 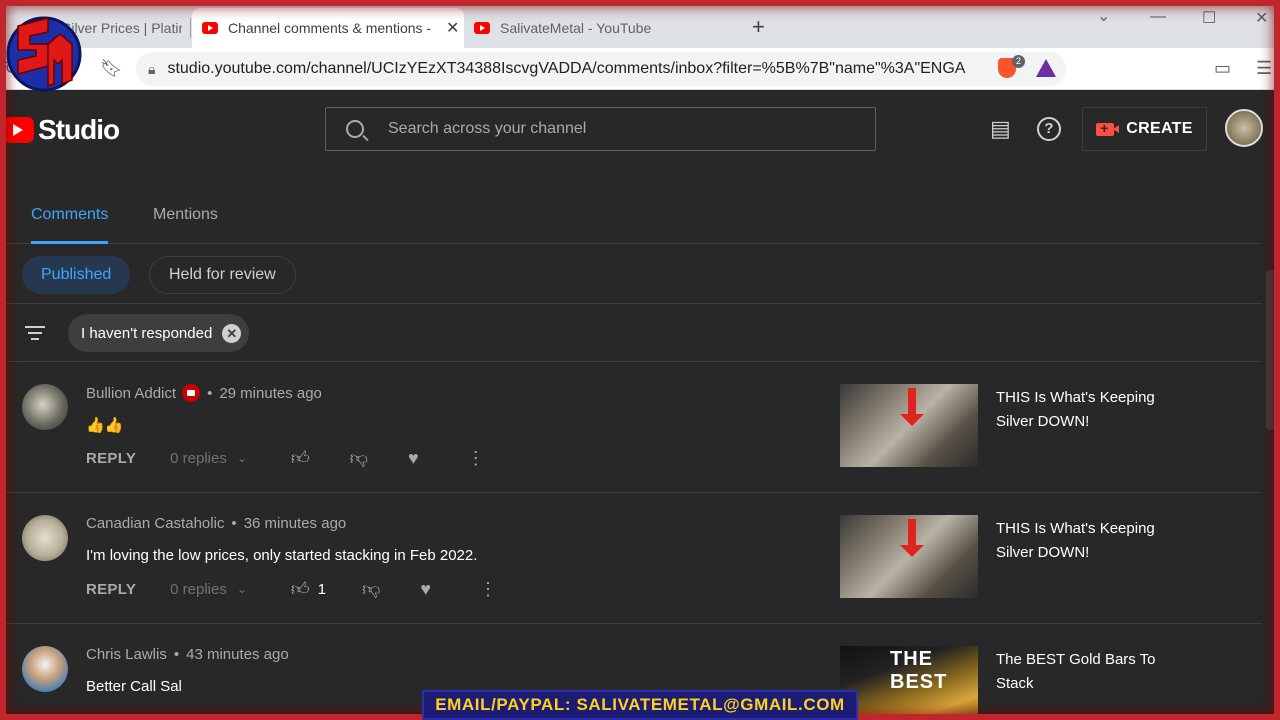 I want to click on comment-meta: Canadian Castaholic • 36 minutes ago, so click(x=216, y=523).